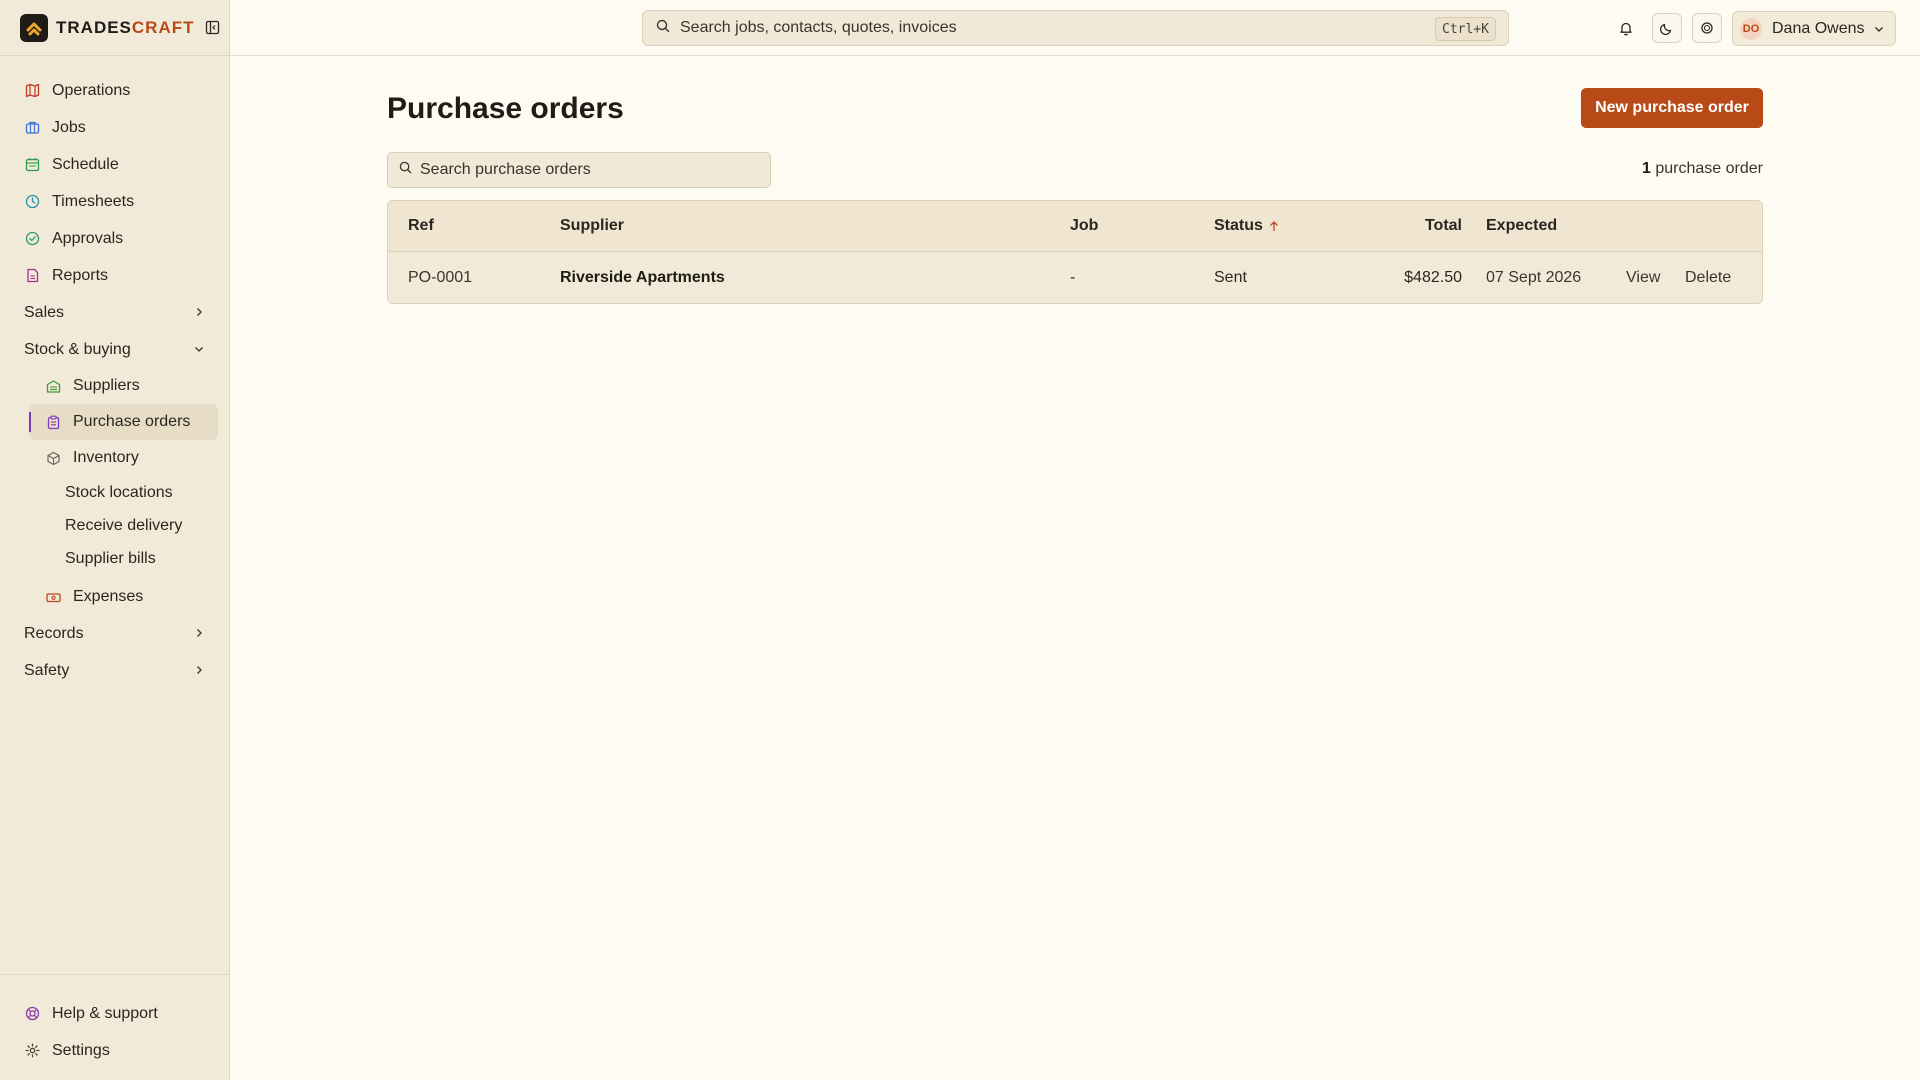  I want to click on sidebar-item-expenses: Expenses, so click(123, 597).